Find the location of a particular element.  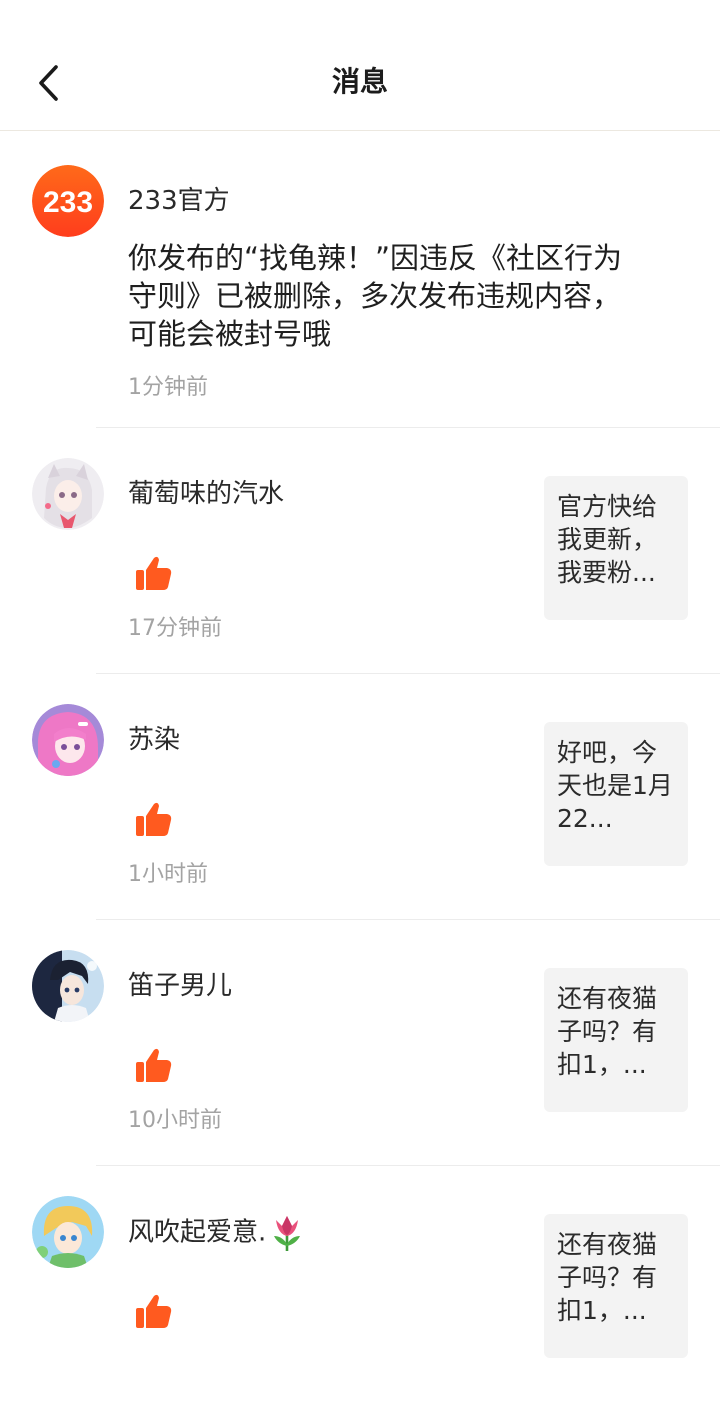

page-title: 消息 is located at coordinates (359, 81).